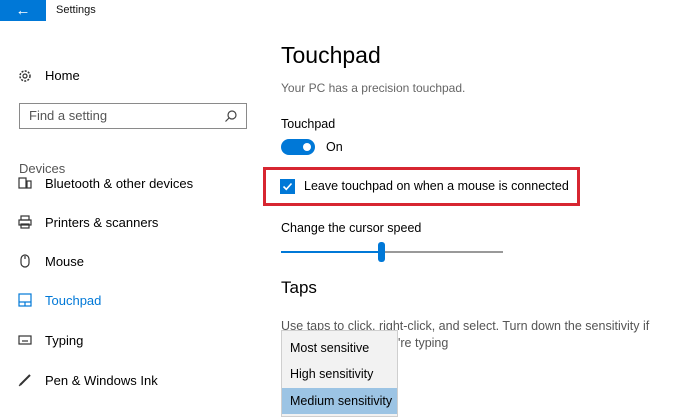  Describe the element at coordinates (339, 348) in the screenshot. I see `dropdown-option-most-sensitive: Most sensitive` at that location.